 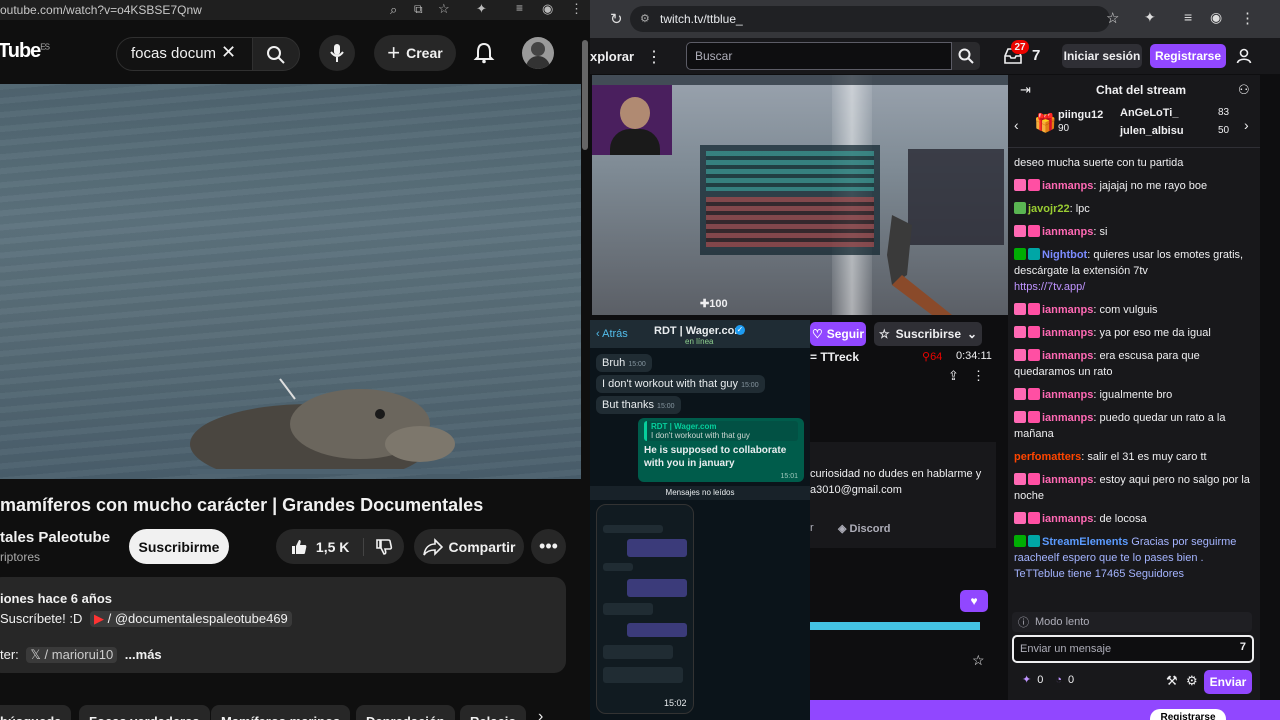 What do you see at coordinates (484, 53) in the screenshot?
I see `notifications-bell-icon` at bounding box center [484, 53].